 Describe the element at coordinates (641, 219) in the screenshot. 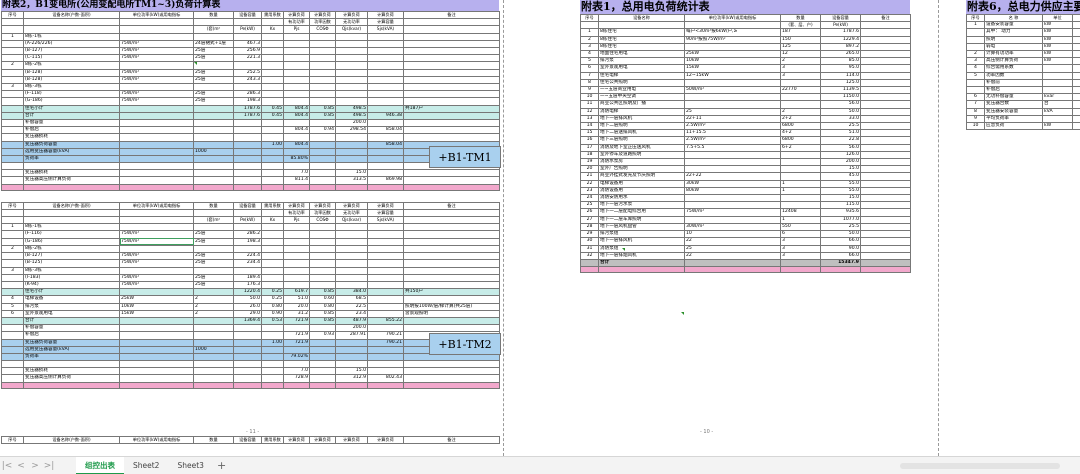

I see `table-cell: 地下一二层车库照明` at that location.